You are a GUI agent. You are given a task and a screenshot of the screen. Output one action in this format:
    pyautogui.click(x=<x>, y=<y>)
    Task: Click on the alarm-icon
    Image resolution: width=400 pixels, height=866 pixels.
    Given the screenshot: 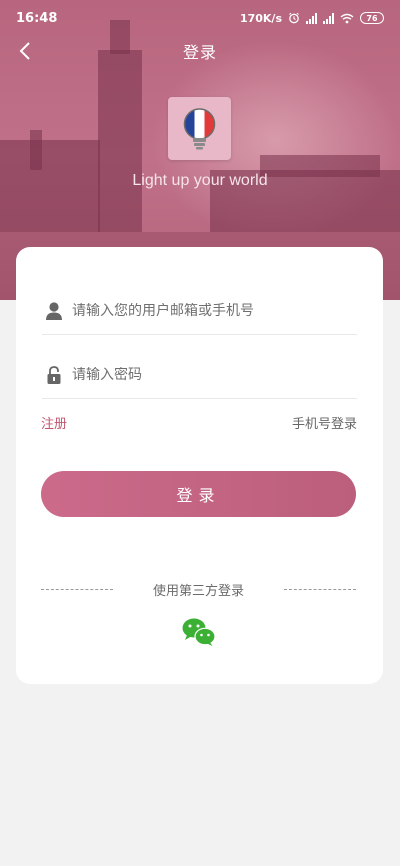 What is the action you would take?
    pyautogui.click(x=294, y=18)
    